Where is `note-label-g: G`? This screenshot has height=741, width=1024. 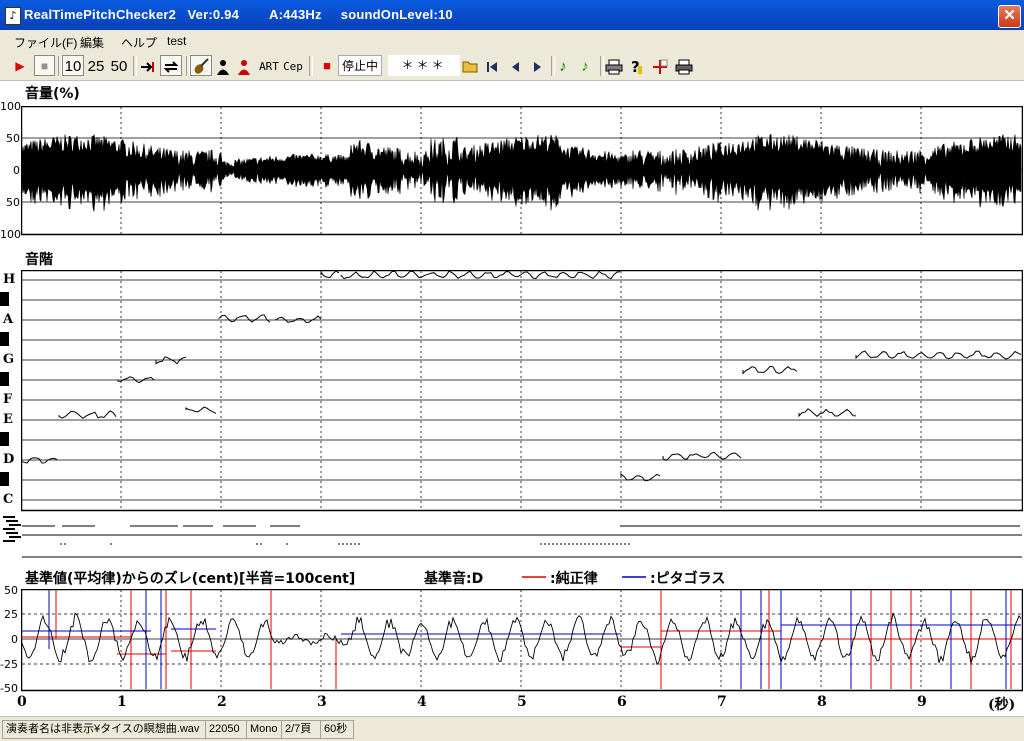 note-label-g: G is located at coordinates (9, 359).